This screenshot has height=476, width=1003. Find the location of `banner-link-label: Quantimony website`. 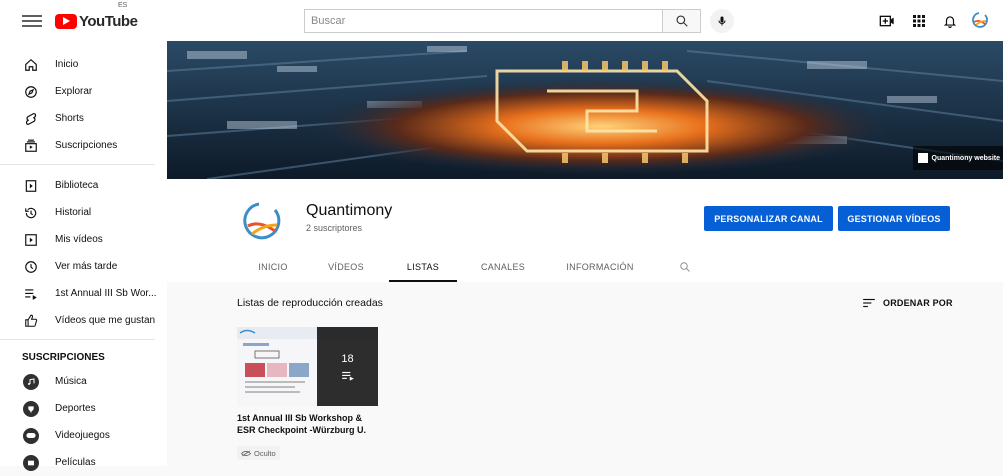

banner-link-label: Quantimony website is located at coordinates (965, 158).